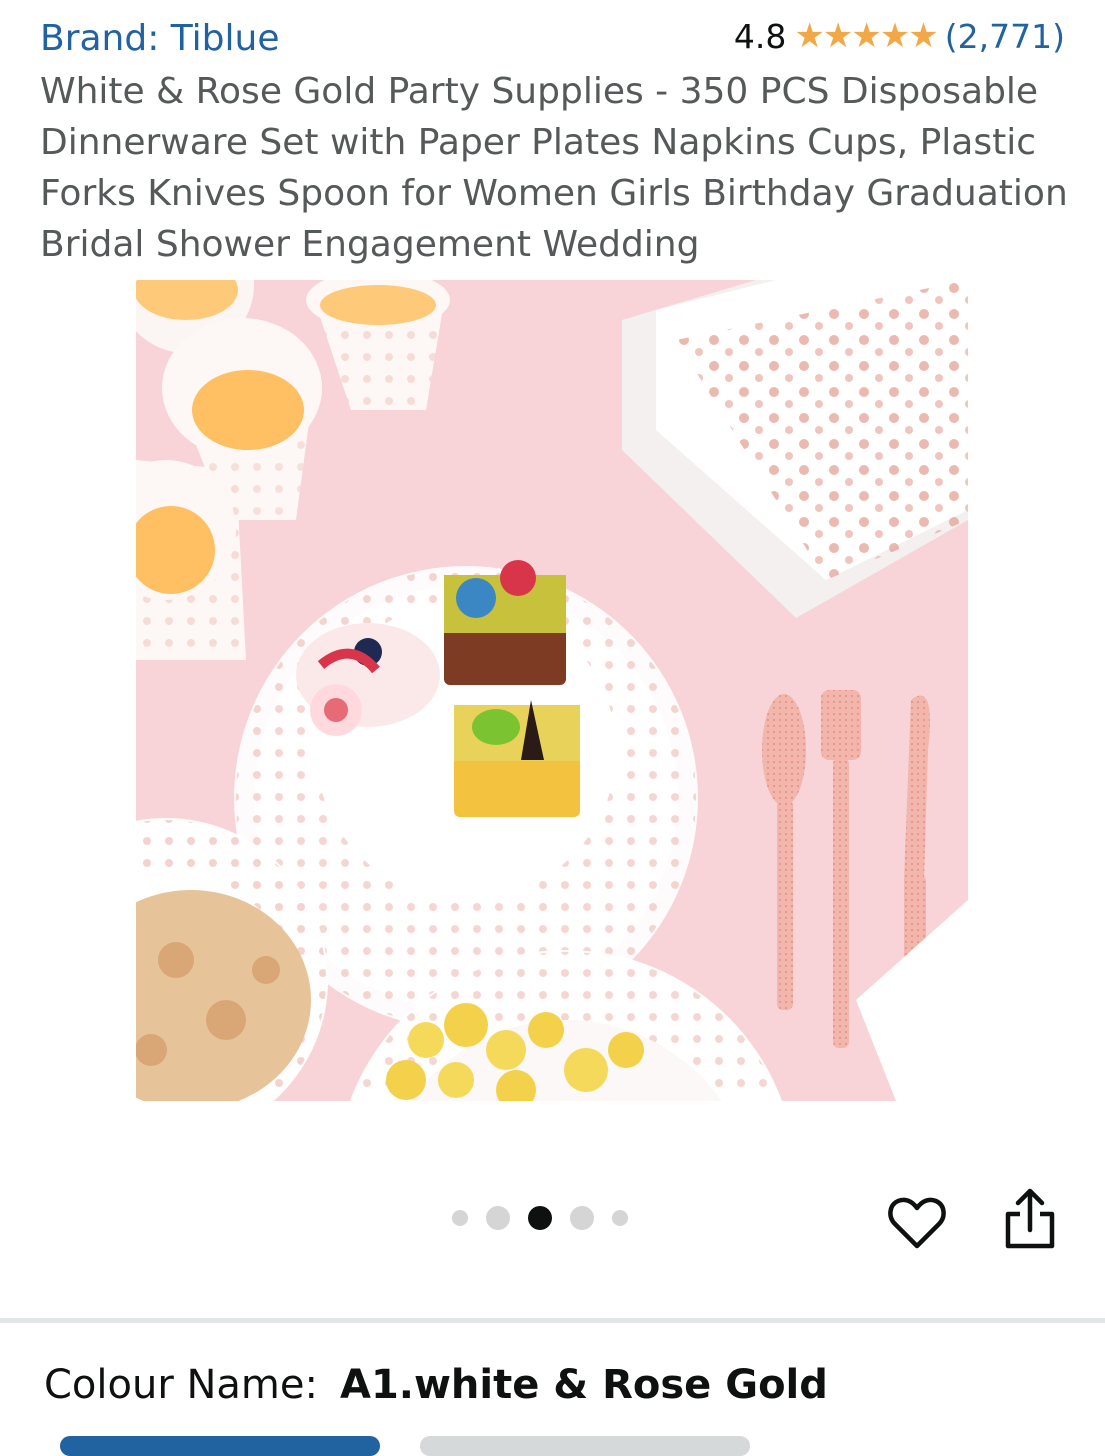 This screenshot has width=1105, height=1456. I want to click on rating-value: 4.8, so click(760, 36).